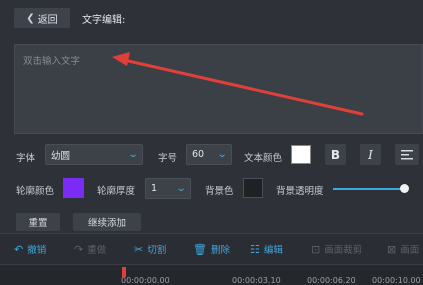 The image size is (423, 285). I want to click on edit-toolbar: ↶ 撤销 ↷ 重做 ✂ 切割 🗑 删除 ☷ 编辑 ⊡ 画面裁剪 ⊠ 画面, so click(211, 248).